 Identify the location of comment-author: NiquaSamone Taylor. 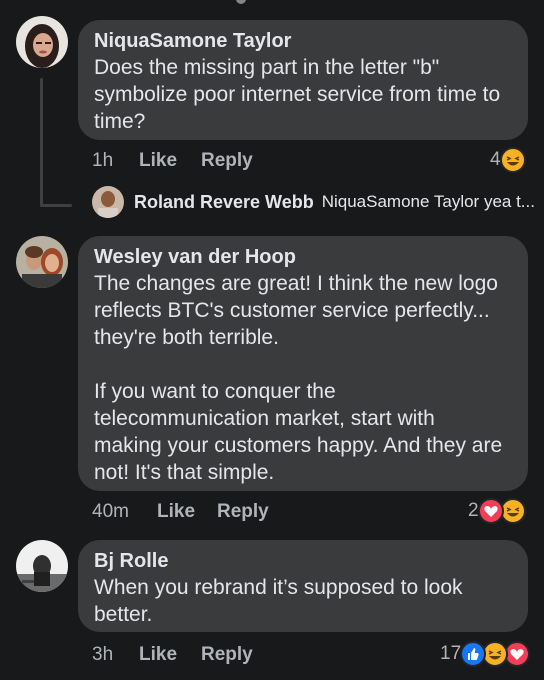
(303, 41).